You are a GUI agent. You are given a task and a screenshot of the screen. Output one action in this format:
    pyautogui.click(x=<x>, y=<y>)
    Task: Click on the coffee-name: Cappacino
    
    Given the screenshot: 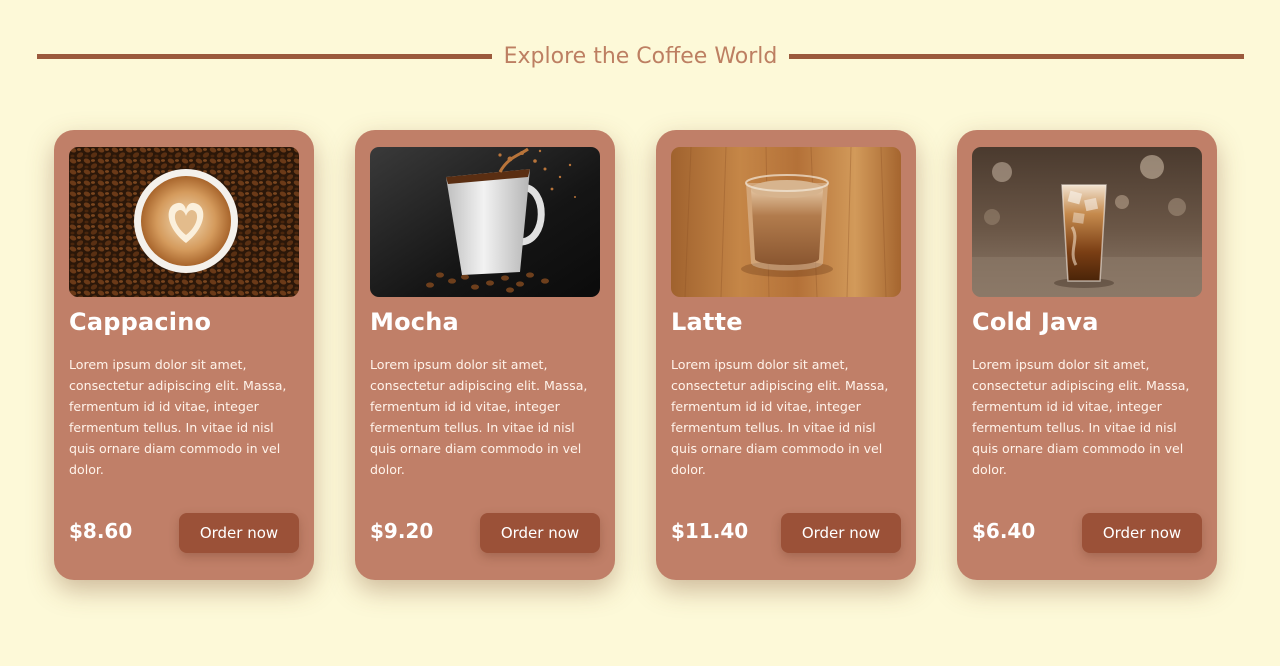 What is the action you would take?
    pyautogui.click(x=140, y=322)
    